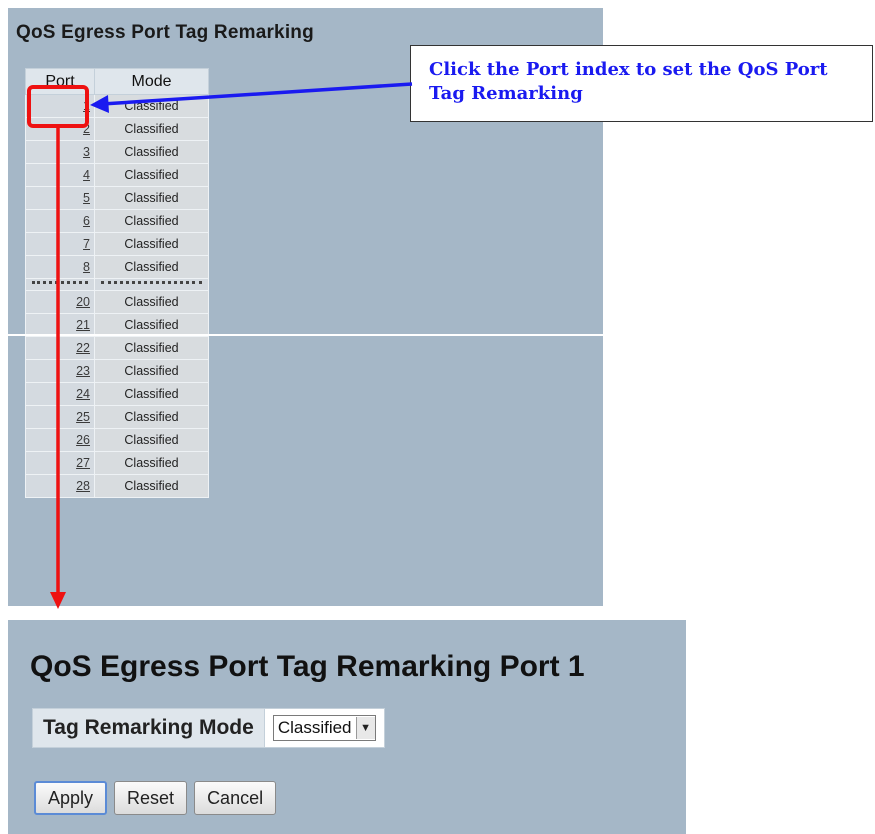  I want to click on apply-button: Apply, so click(71, 798).